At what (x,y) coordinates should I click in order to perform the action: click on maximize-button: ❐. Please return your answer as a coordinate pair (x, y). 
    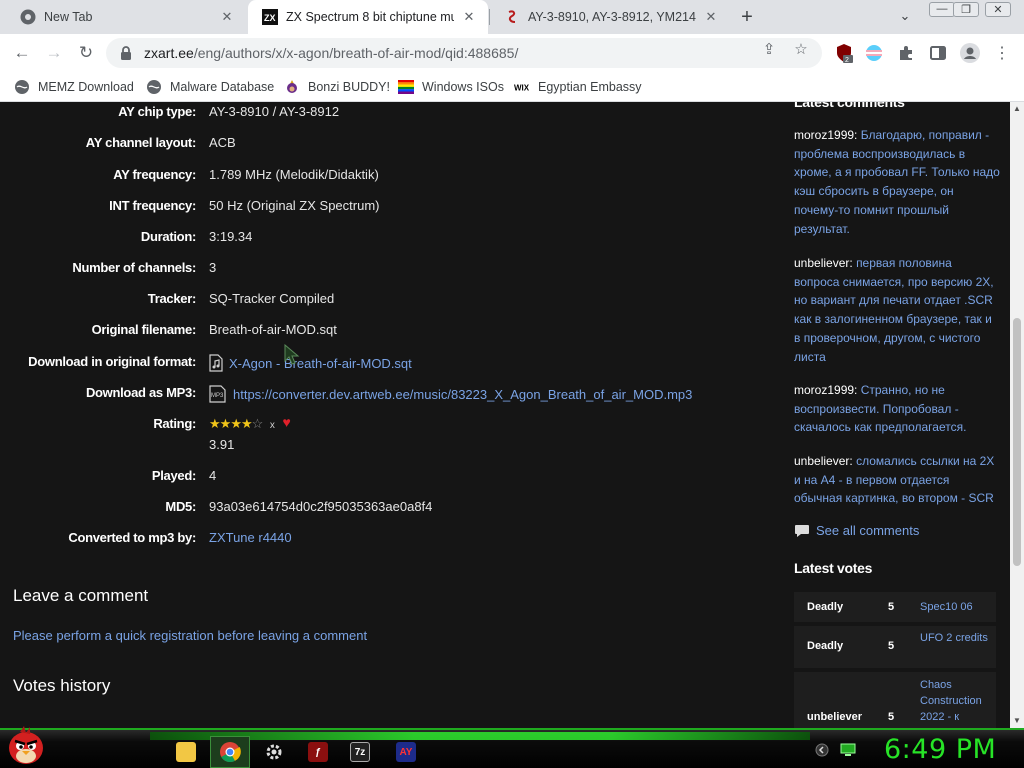
    Looking at the image, I should click on (966, 9).